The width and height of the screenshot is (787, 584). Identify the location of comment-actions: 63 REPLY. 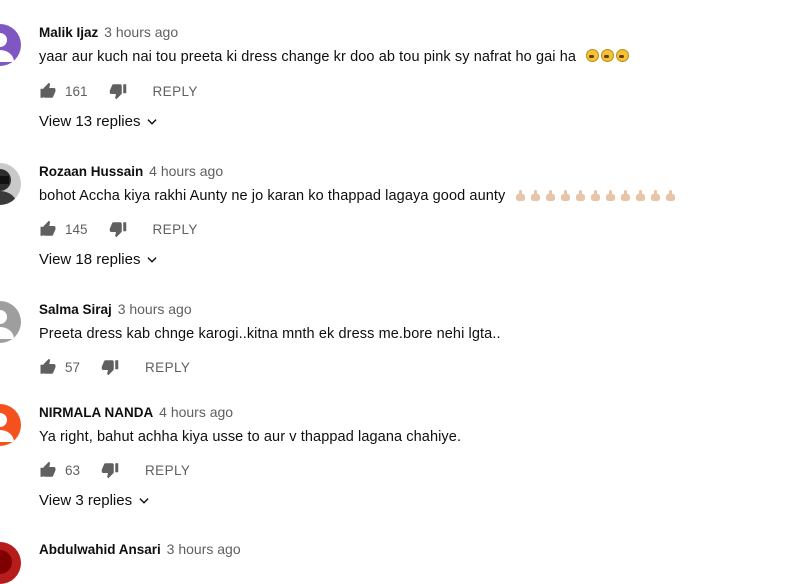
(114, 470).